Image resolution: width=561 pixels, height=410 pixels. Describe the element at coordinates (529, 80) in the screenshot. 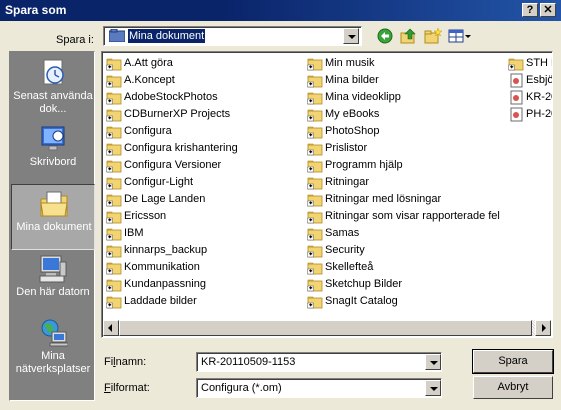

I see `list-item: Esbjö` at that location.